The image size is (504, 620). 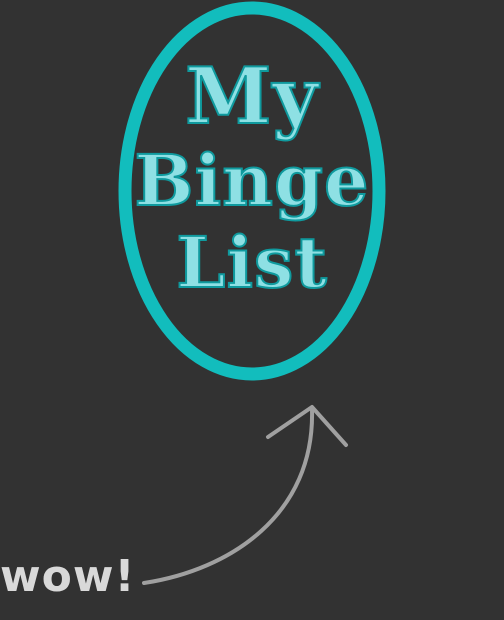 What do you see at coordinates (251, 180) in the screenshot?
I see `badge-title-line2: Binge` at bounding box center [251, 180].